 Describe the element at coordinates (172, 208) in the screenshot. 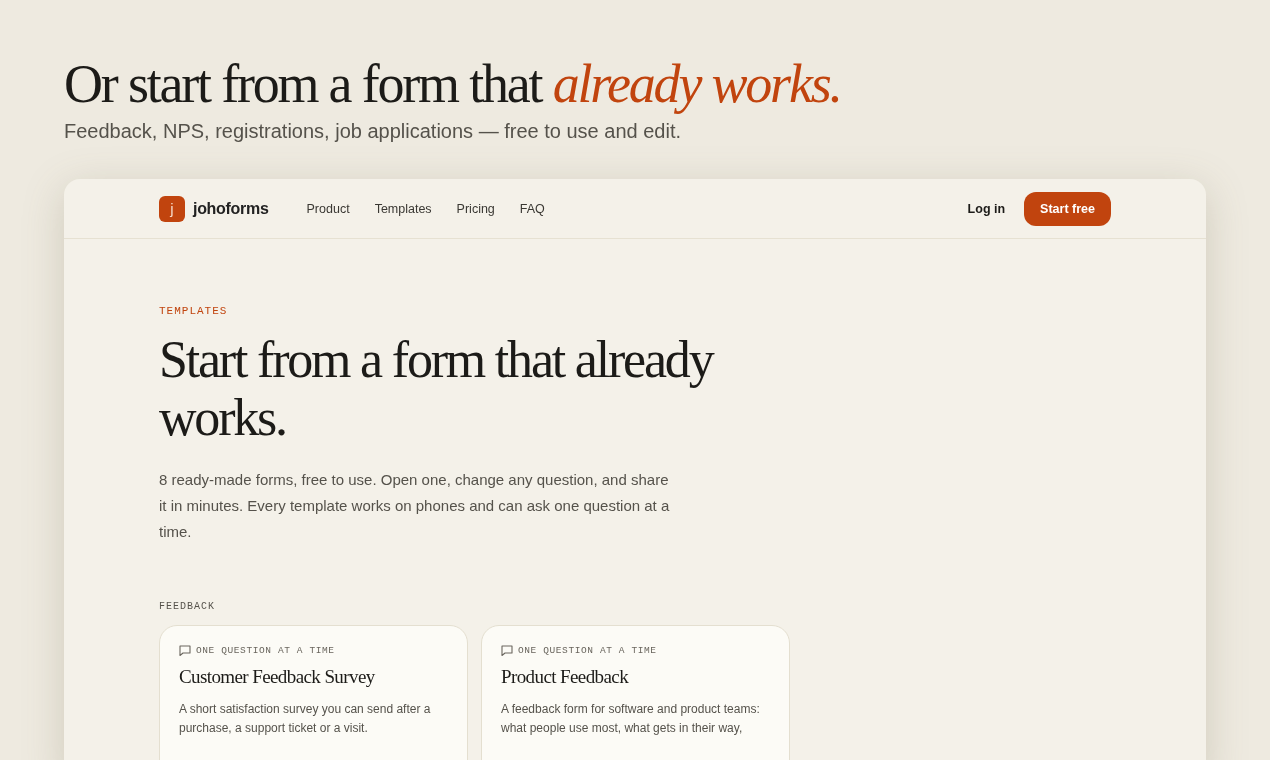

I see `logo-icon: j` at that location.